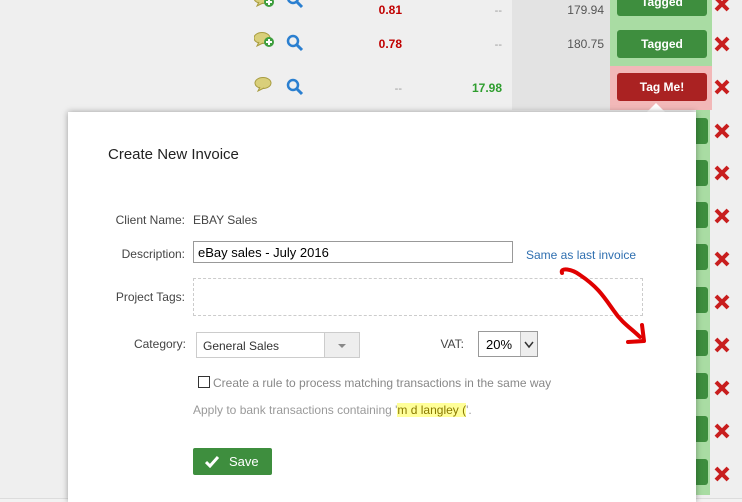  Describe the element at coordinates (371, 88) in the screenshot. I see `table-row: -- 17.98 Tag Me!` at that location.